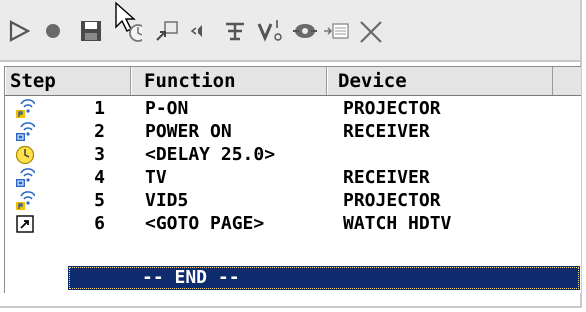 The height and width of the screenshot is (312, 586). What do you see at coordinates (188, 131) in the screenshot?
I see `step-function: POWER ON` at bounding box center [188, 131].